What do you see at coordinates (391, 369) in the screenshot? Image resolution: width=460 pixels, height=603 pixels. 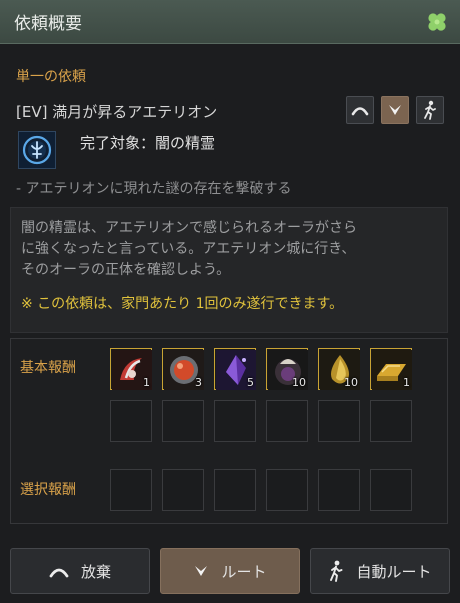 I see `reward-slot-gold-bar: 1` at bounding box center [391, 369].